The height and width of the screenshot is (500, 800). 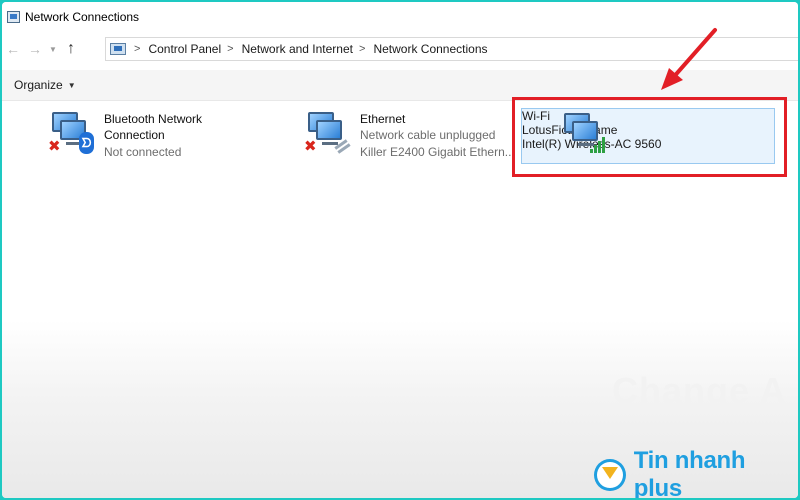 What do you see at coordinates (86, 143) in the screenshot?
I see `bluetooth-icon: ᗤ` at bounding box center [86, 143].